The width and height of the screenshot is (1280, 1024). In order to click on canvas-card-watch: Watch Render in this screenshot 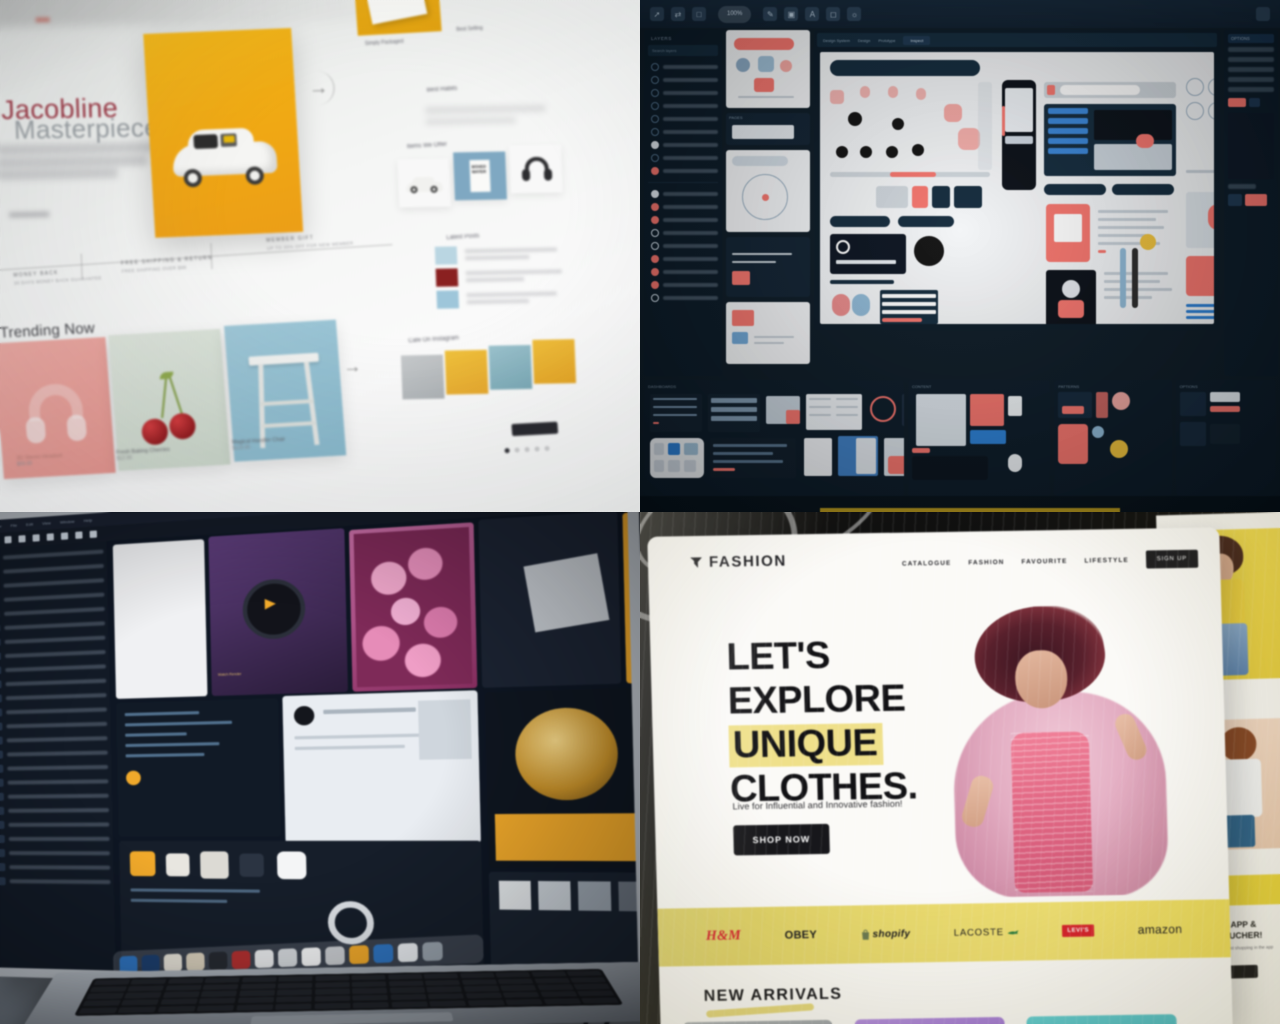, I will do `click(278, 612)`.